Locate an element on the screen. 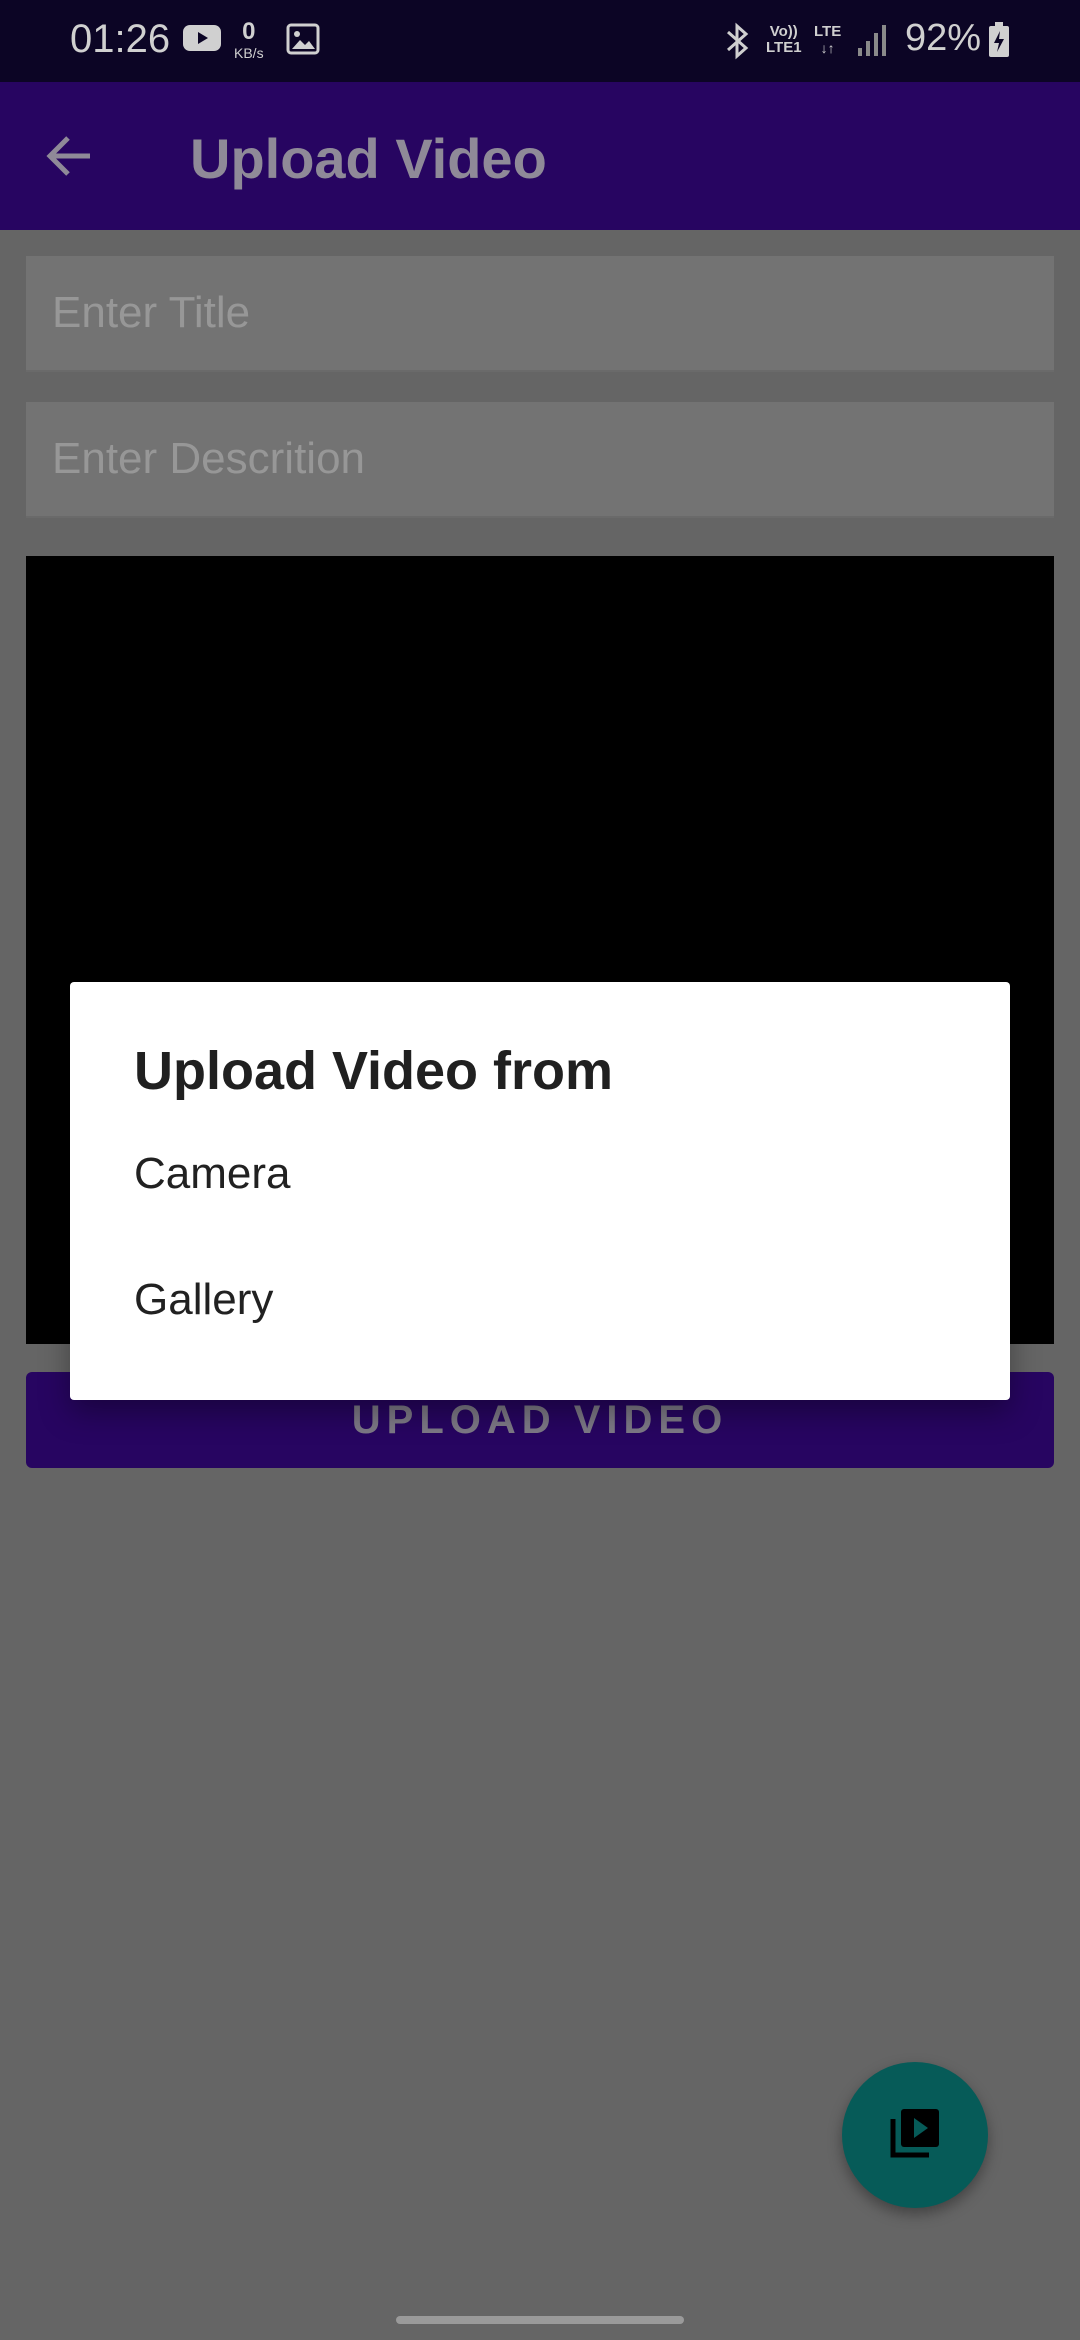 The height and width of the screenshot is (2340, 1080). app-bar: Upload Video is located at coordinates (540, 156).